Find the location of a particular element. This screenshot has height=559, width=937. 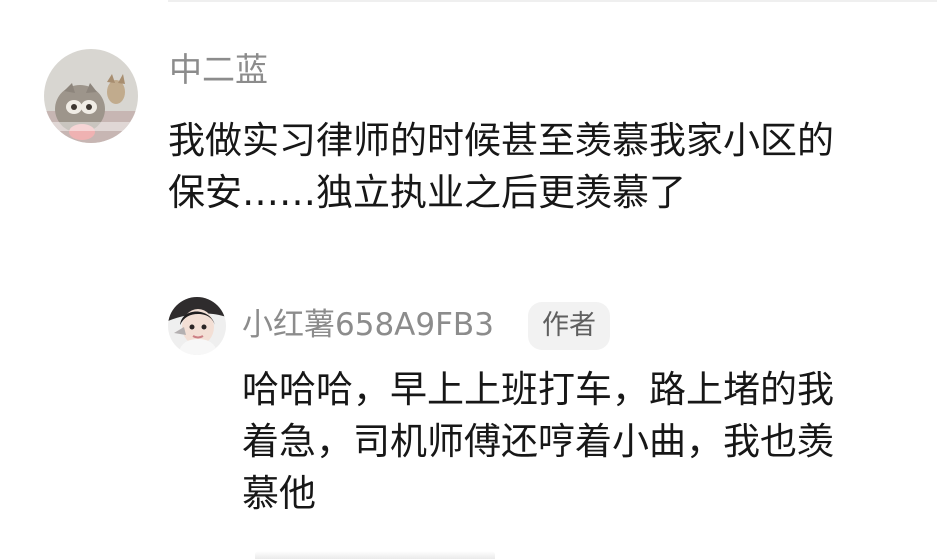

comment-text: 我做实习律师的时候甚至羡慕我家小区的 保安……独立执业之后更羡慕了 is located at coordinates (501, 167).